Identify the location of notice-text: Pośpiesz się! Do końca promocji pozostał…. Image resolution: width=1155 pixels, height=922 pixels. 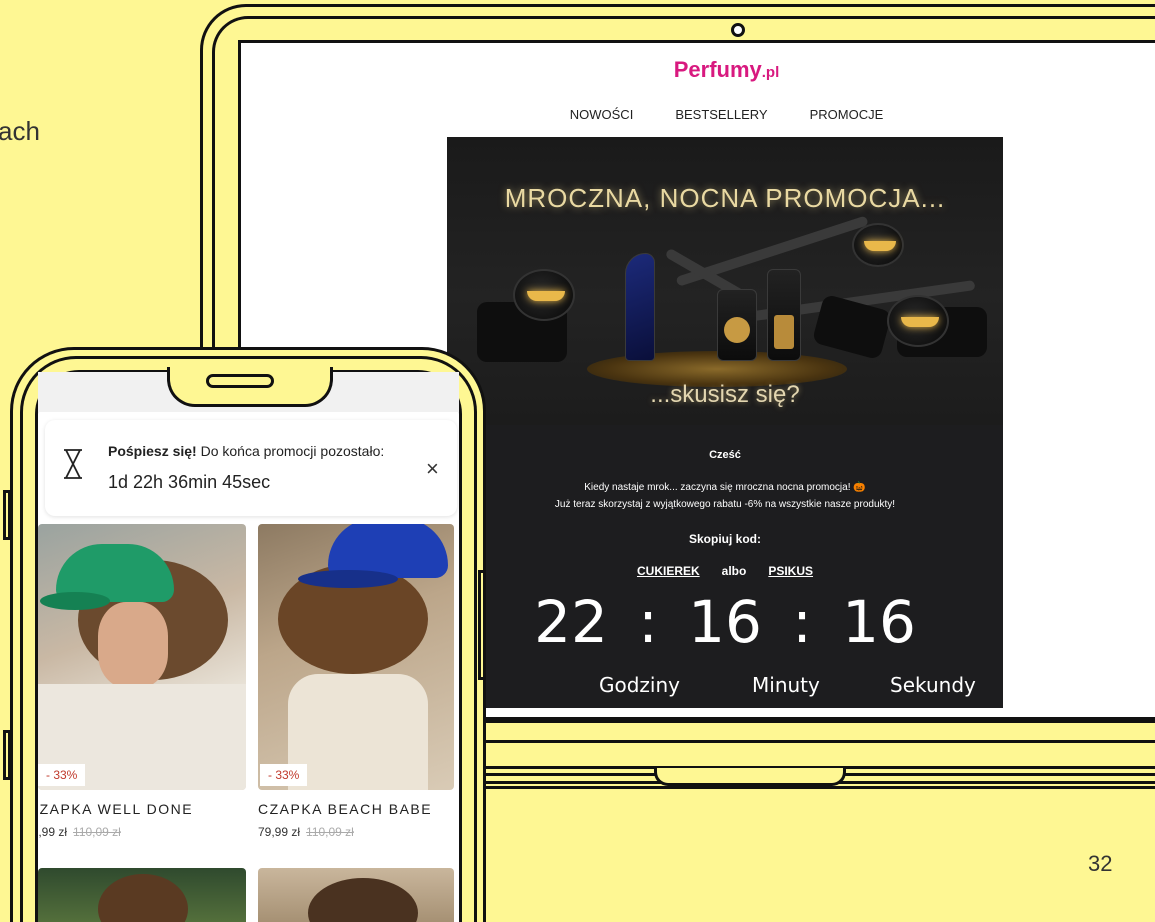
(246, 451).